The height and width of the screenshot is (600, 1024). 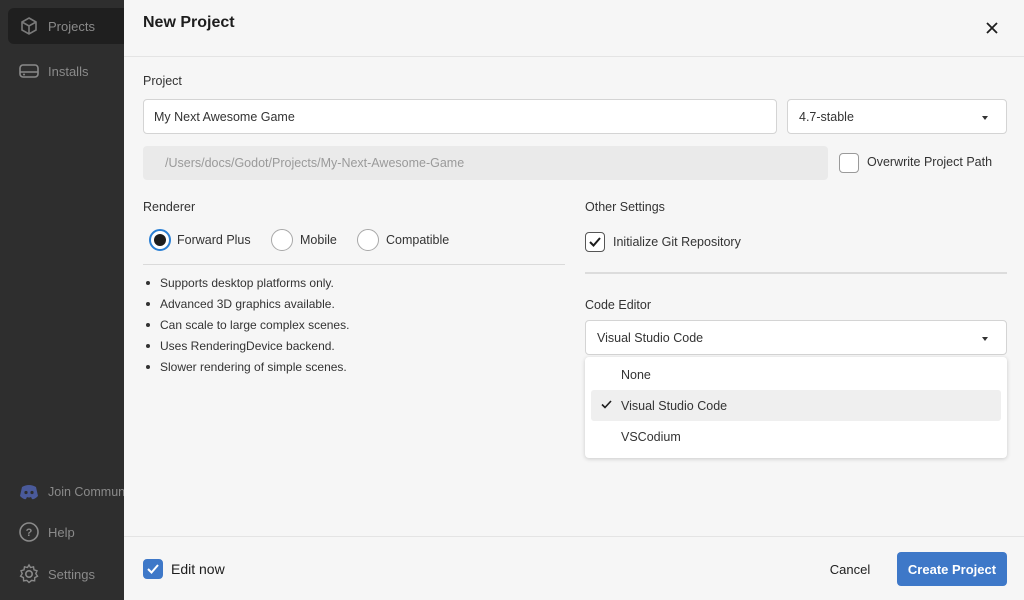 What do you see at coordinates (897, 116) in the screenshot?
I see `version-select: 4.7-stable` at bounding box center [897, 116].